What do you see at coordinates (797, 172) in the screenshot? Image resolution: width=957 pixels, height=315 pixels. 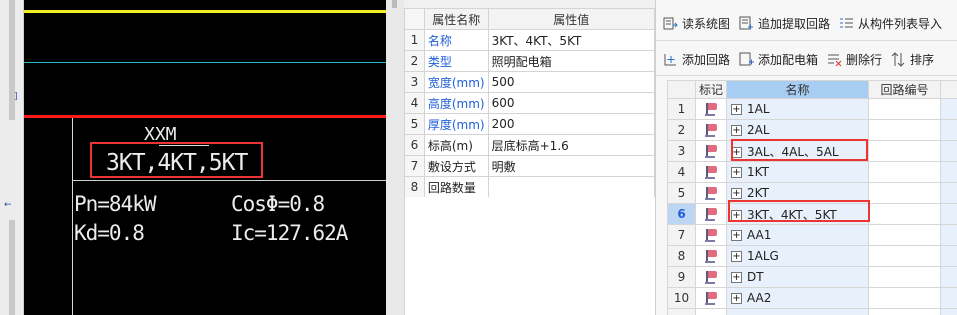 I see `name-cell: +1KT` at bounding box center [797, 172].